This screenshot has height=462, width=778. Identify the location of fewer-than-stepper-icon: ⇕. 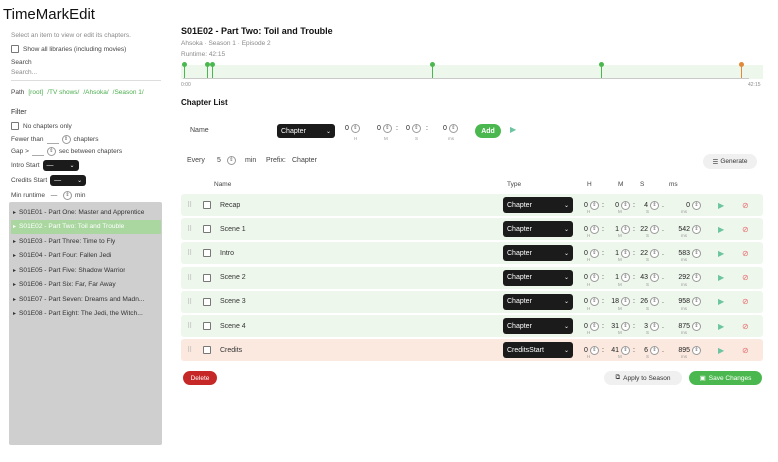
(66, 139).